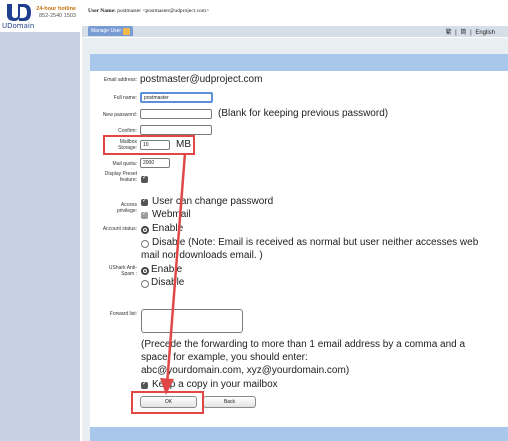 This screenshot has height=441, width=508. Describe the element at coordinates (56, 9) in the screenshot. I see `hotline-title: 24-hour hotline` at that location.